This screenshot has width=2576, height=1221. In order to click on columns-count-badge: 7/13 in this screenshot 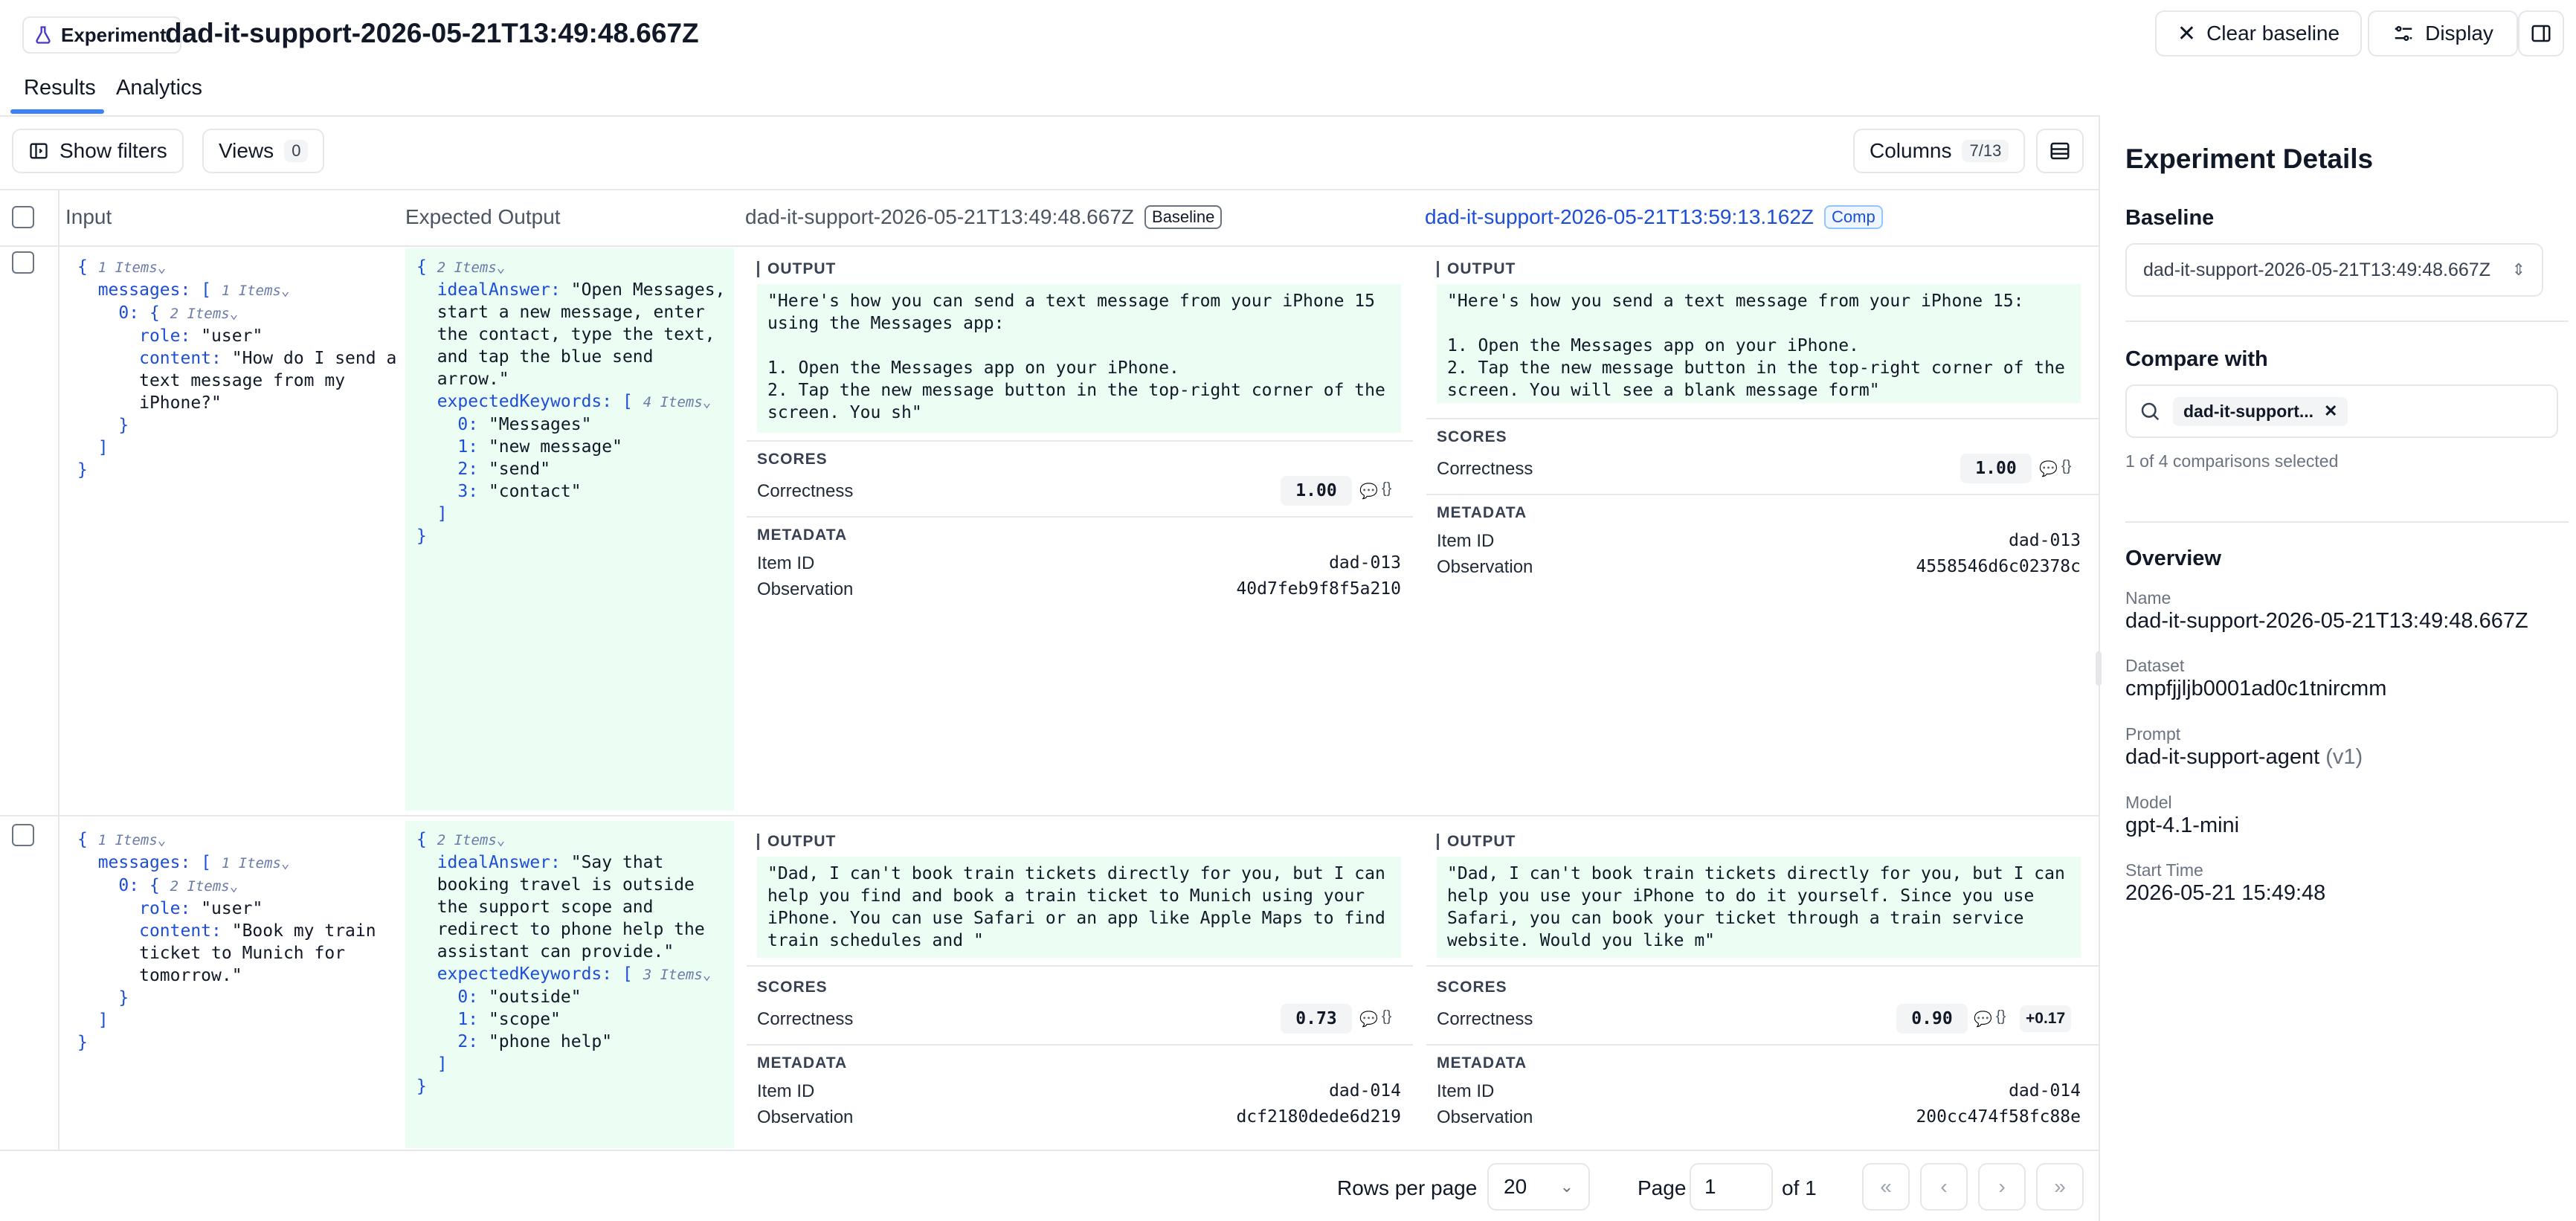, I will do `click(1985, 151)`.